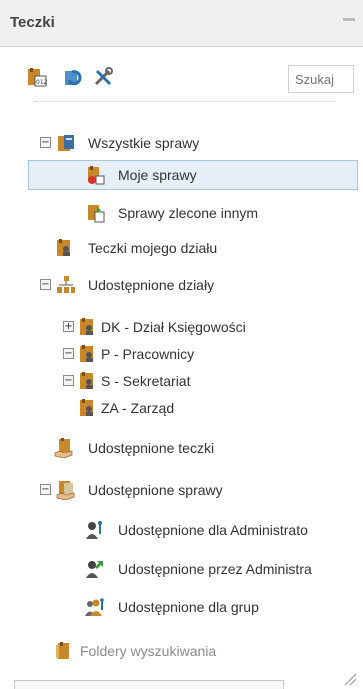  Describe the element at coordinates (321, 79) in the screenshot. I see `search-input` at that location.